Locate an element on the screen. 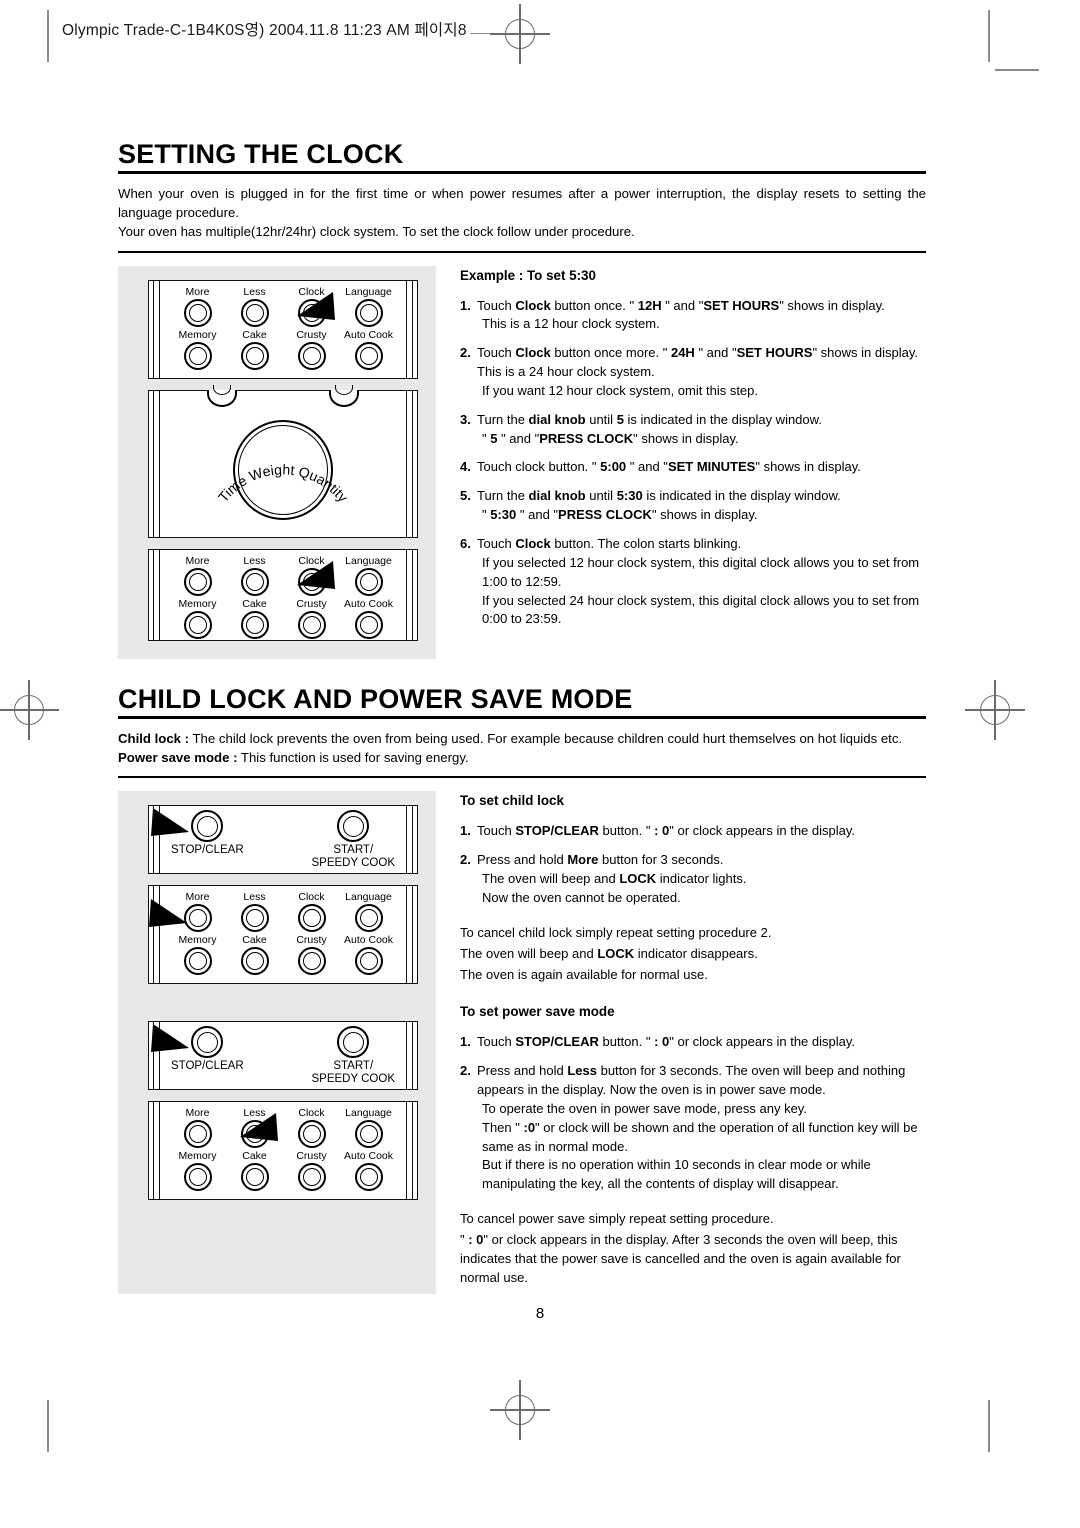 The height and width of the screenshot is (1528, 1080). keypad-key-label: Crusty is located at coordinates (311, 334).